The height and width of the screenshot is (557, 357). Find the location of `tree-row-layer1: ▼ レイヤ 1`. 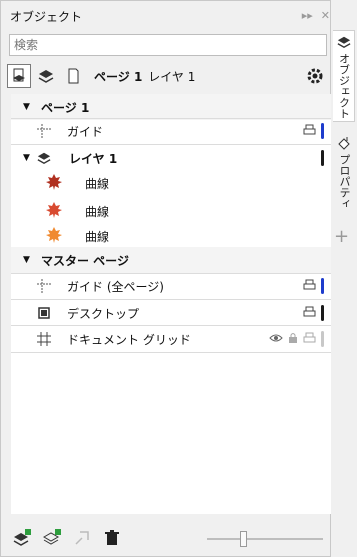

tree-row-layer1: ▼ レイヤ 1 is located at coordinates (171, 158).